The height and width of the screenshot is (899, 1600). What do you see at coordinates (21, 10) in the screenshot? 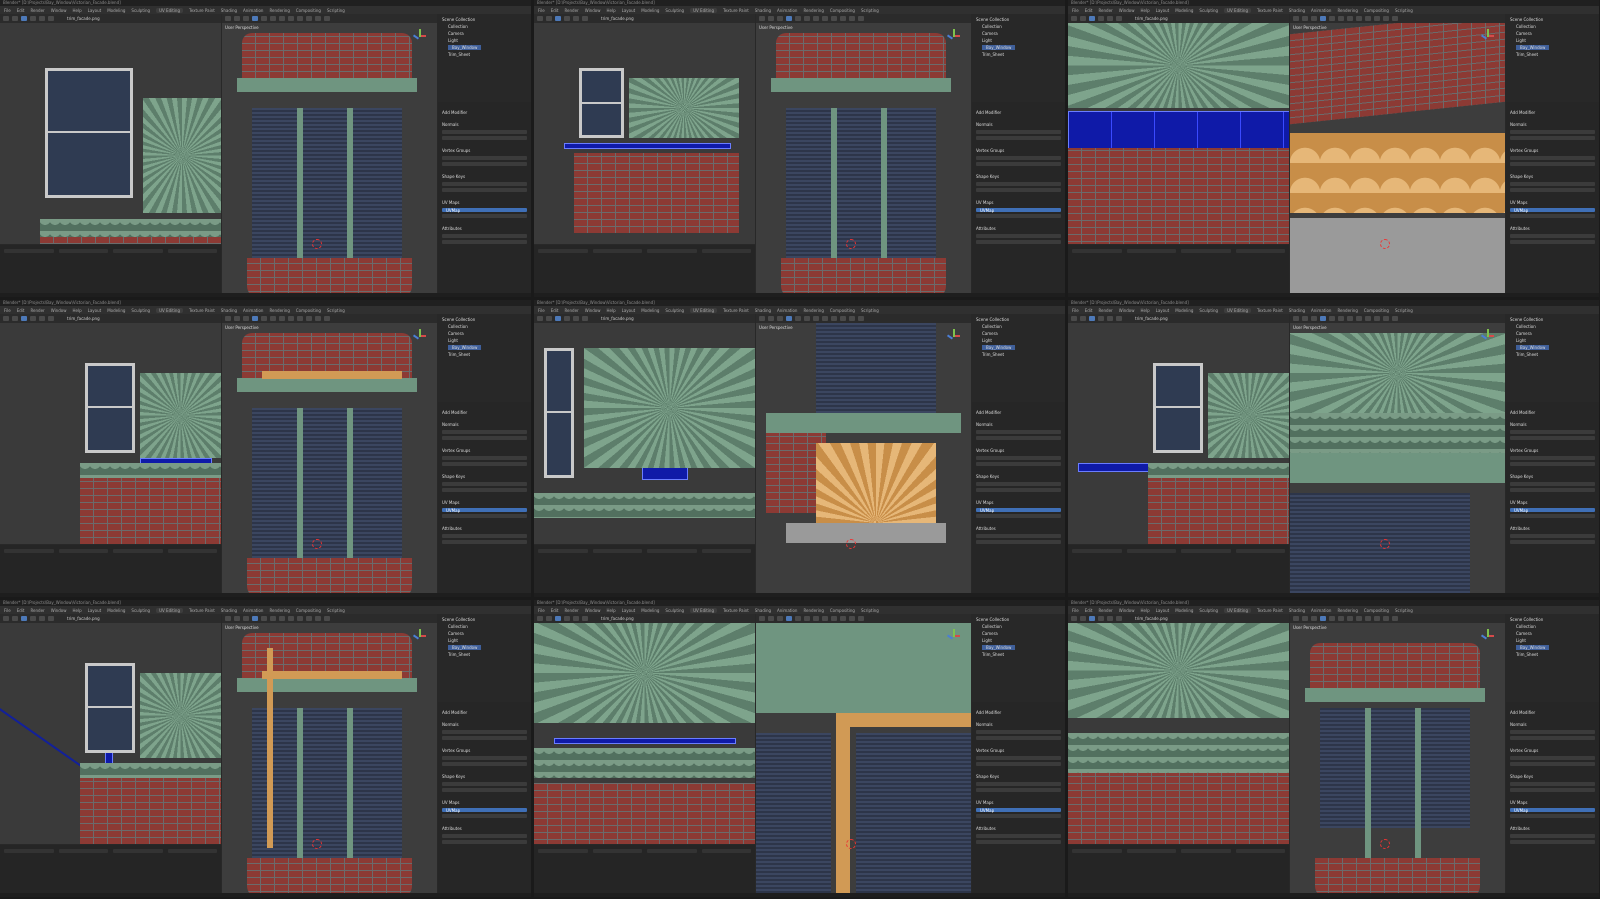
I see `menu-item: Edit` at bounding box center [21, 10].